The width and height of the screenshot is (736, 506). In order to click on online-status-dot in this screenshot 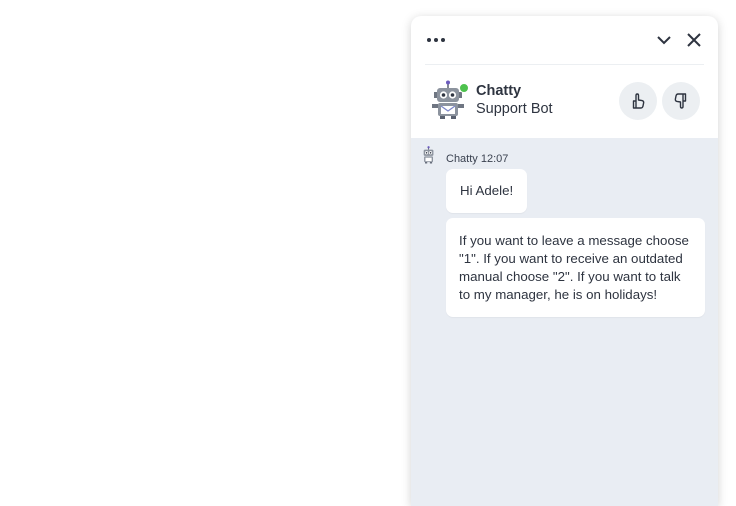, I will do `click(464, 88)`.